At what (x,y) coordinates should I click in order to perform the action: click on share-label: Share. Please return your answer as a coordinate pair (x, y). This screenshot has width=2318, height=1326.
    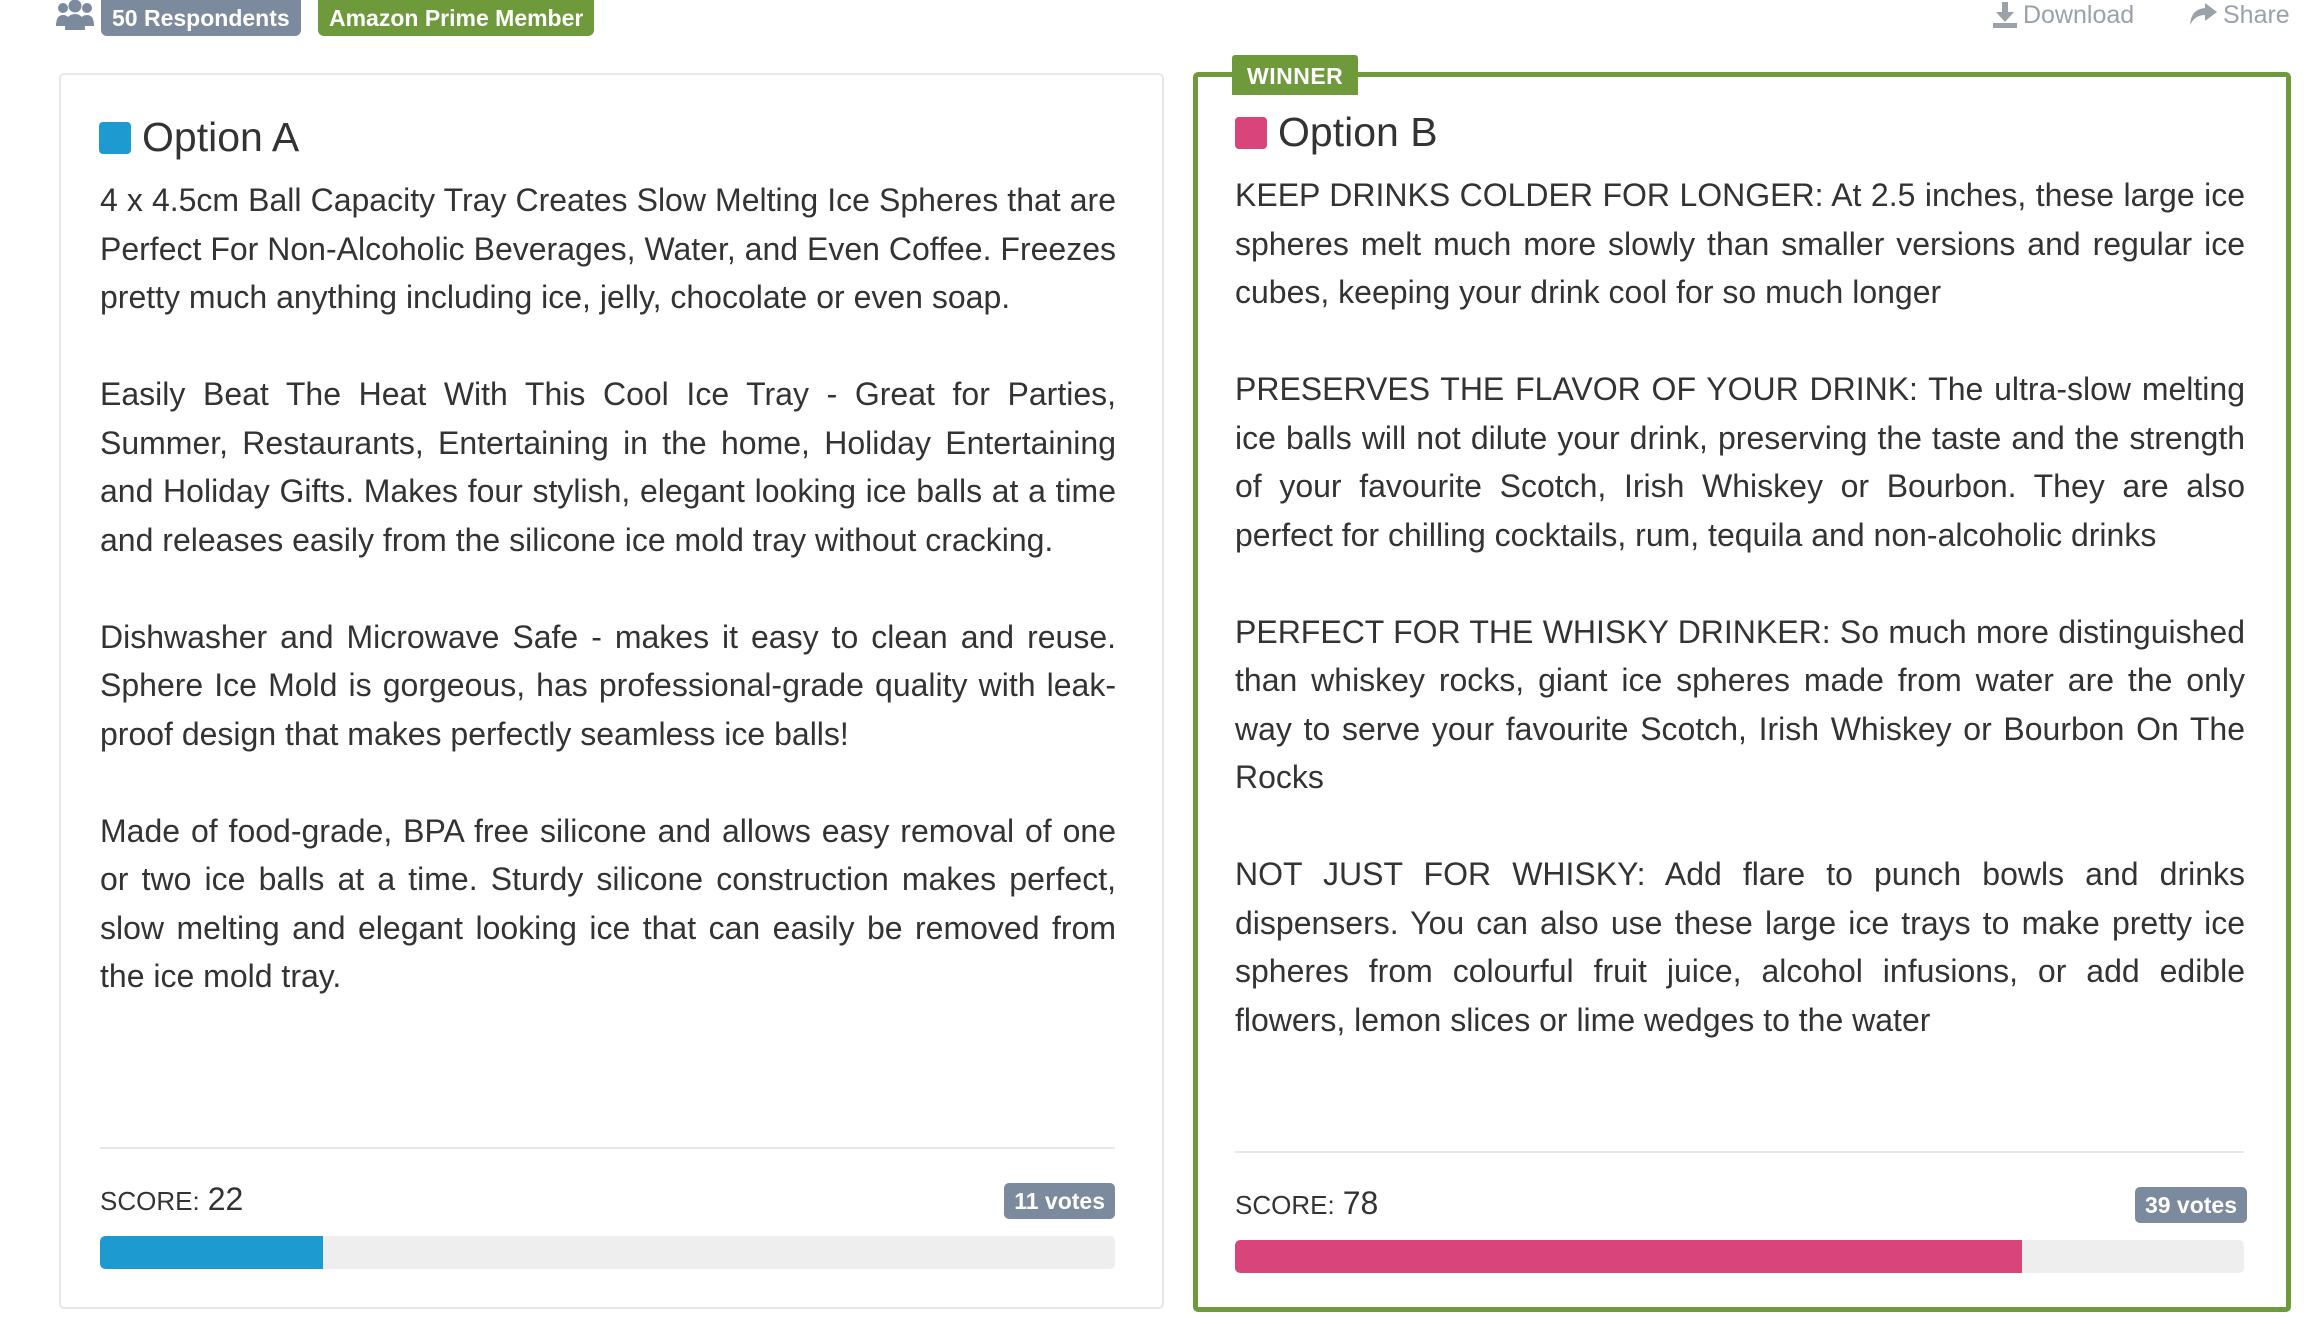
    Looking at the image, I should click on (2256, 15).